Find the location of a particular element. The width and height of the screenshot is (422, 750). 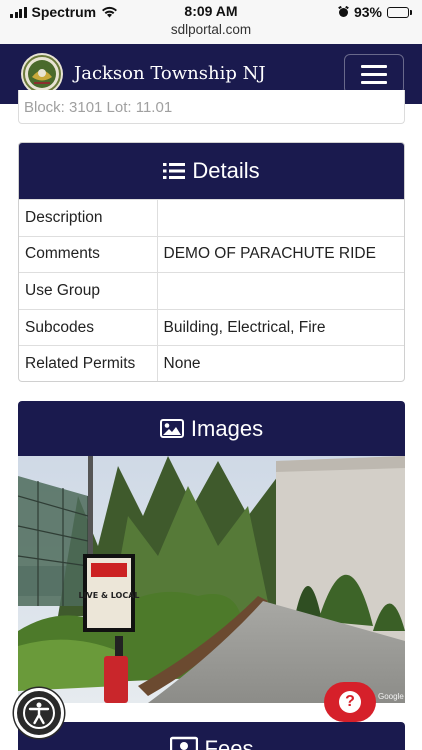

row-label: Use Group is located at coordinates (88, 291).